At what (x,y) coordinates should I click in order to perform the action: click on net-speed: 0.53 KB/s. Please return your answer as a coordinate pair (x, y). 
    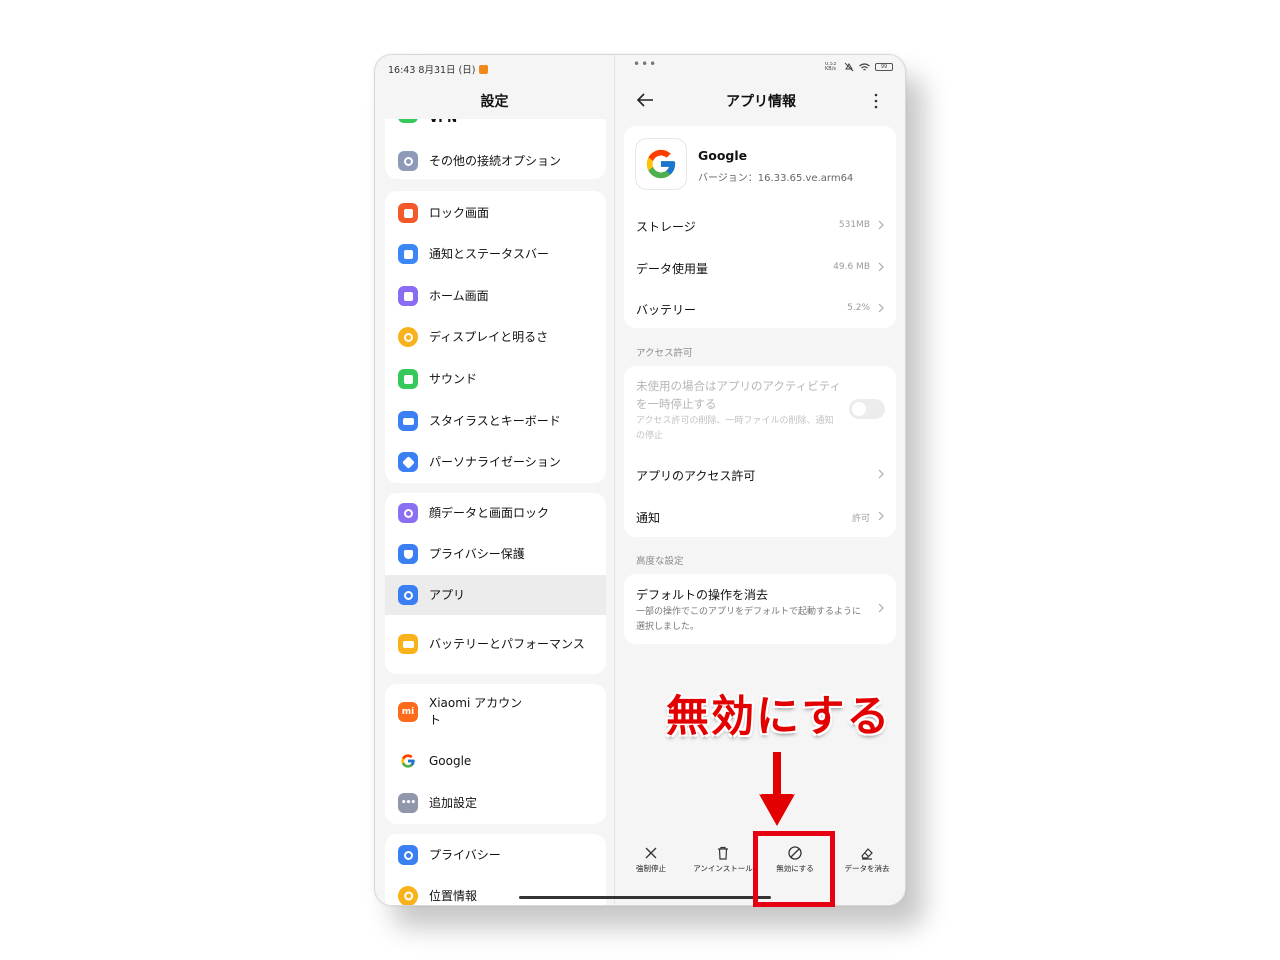
    Looking at the image, I should click on (831, 67).